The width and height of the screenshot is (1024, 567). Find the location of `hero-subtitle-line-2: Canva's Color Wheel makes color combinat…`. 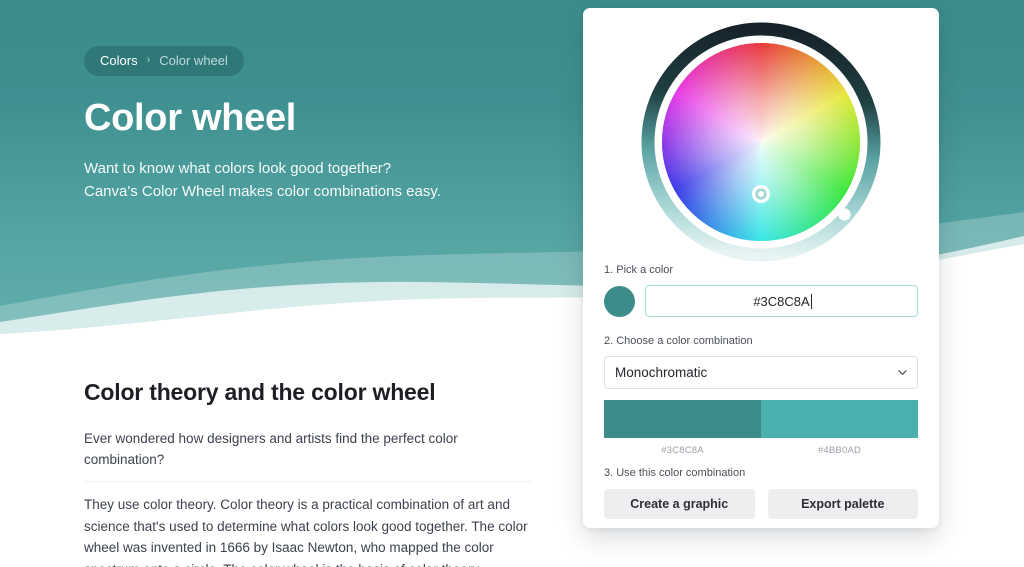

hero-subtitle-line-2: Canva's Color Wheel makes color combinat… is located at coordinates (262, 191).